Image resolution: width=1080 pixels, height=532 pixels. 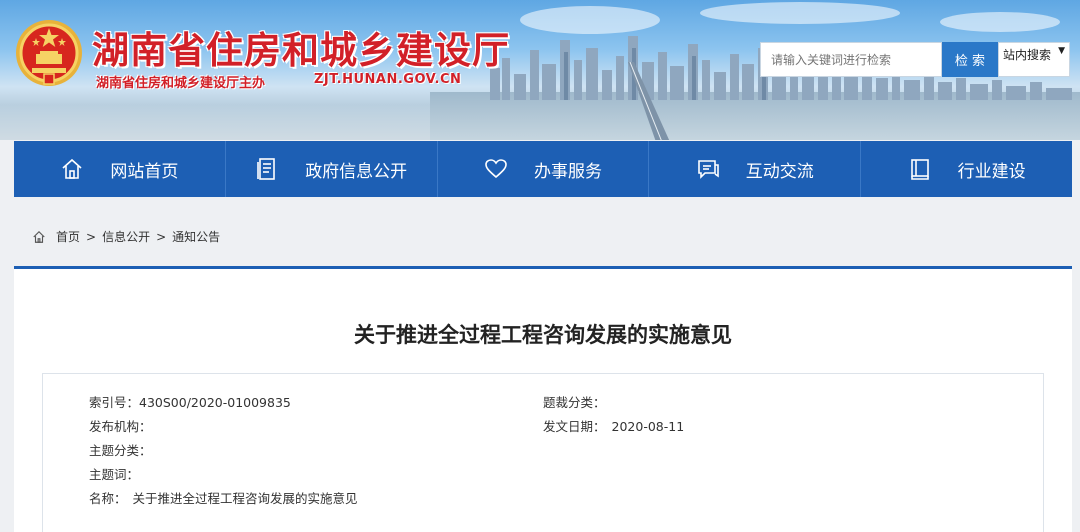 I want to click on meta-subject: 主题分类：, so click(x=123, y=449).